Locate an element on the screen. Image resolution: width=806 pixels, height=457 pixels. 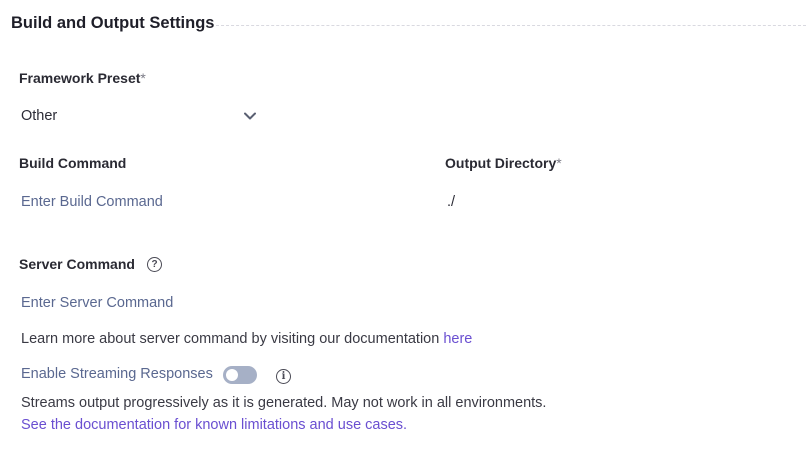
framework-preset-label-text: Framework Preset is located at coordinates (80, 78).